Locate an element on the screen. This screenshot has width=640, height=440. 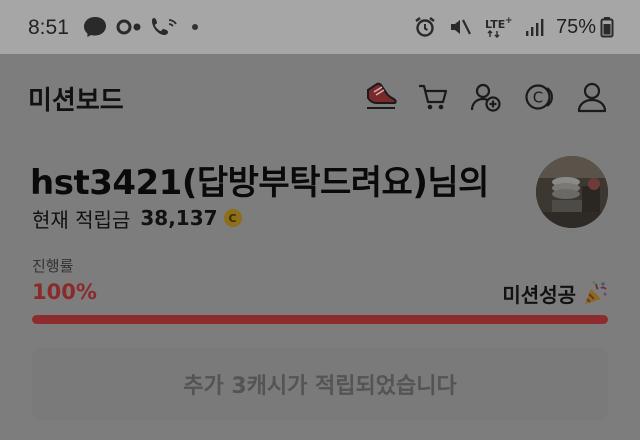
profile-icon is located at coordinates (592, 97).